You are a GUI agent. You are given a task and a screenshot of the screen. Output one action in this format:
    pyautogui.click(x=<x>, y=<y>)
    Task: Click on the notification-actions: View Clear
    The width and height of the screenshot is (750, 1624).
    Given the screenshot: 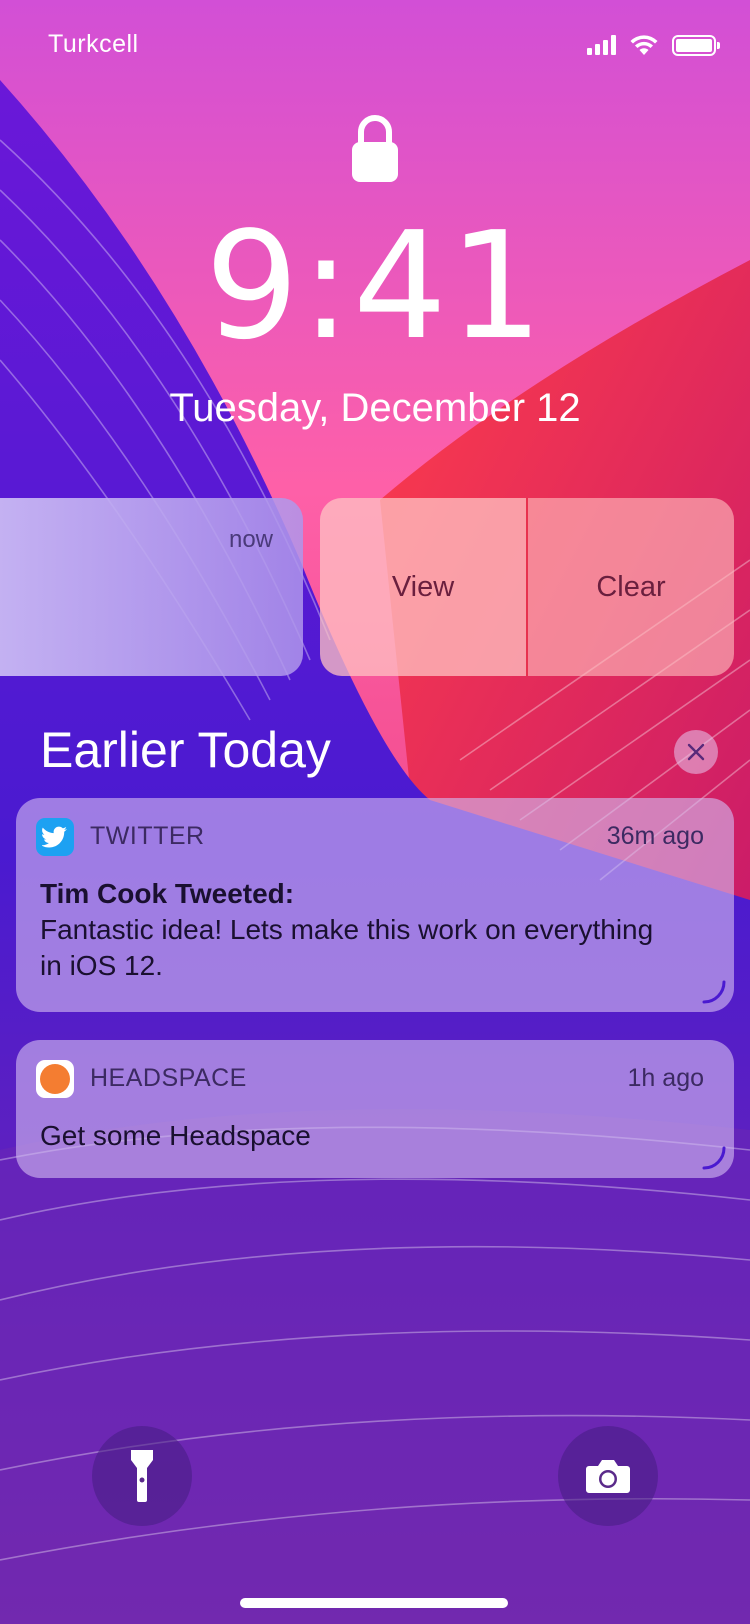 What is the action you would take?
    pyautogui.click(x=527, y=587)
    